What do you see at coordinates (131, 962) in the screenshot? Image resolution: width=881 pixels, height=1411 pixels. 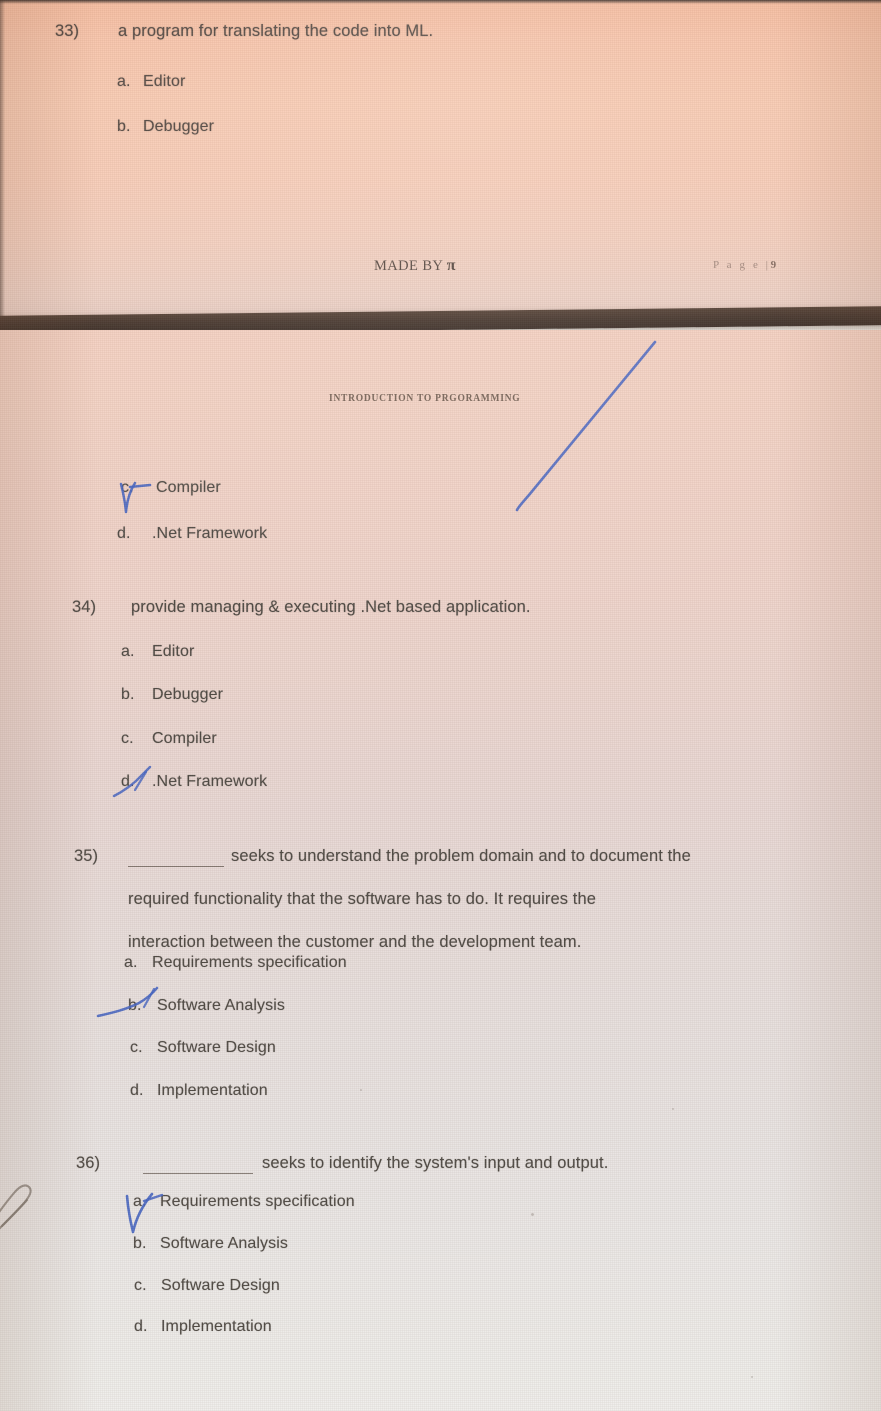 I see `question-35-option-a-label: a.` at bounding box center [131, 962].